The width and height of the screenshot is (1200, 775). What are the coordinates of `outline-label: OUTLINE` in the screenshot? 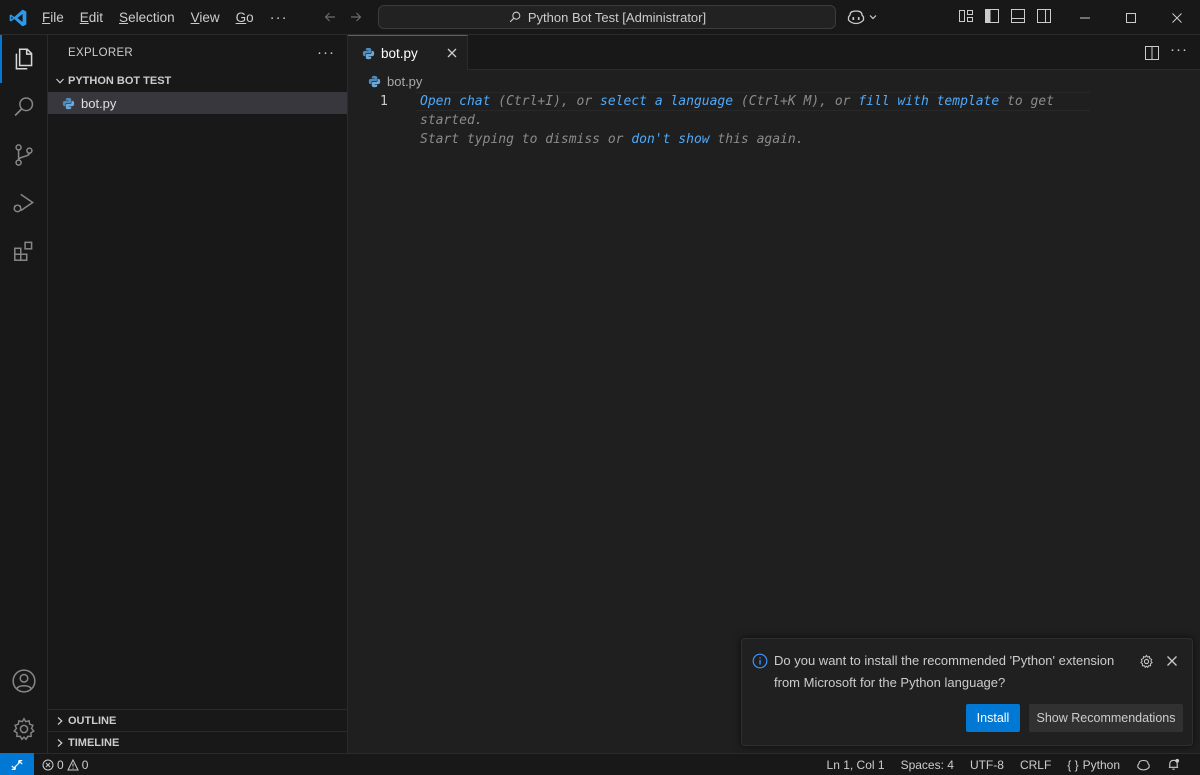 It's located at (92, 720).